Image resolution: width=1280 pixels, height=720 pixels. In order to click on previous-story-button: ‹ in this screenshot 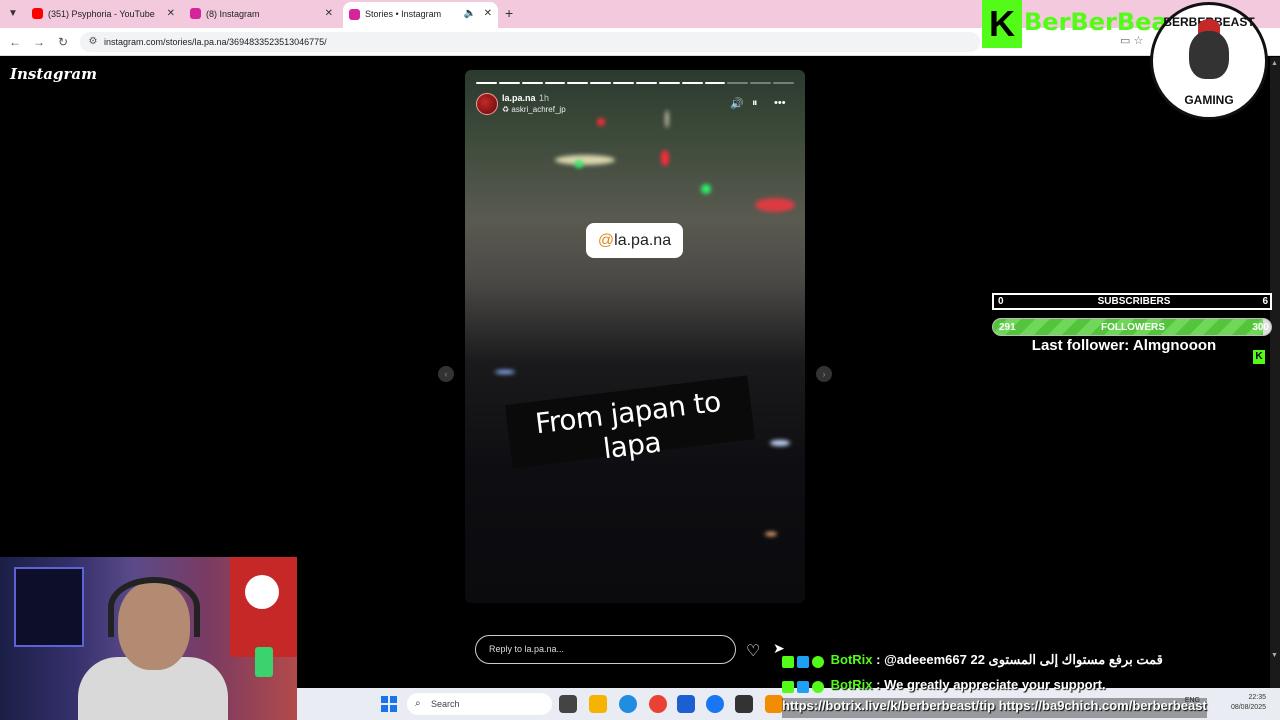, I will do `click(446, 374)`.